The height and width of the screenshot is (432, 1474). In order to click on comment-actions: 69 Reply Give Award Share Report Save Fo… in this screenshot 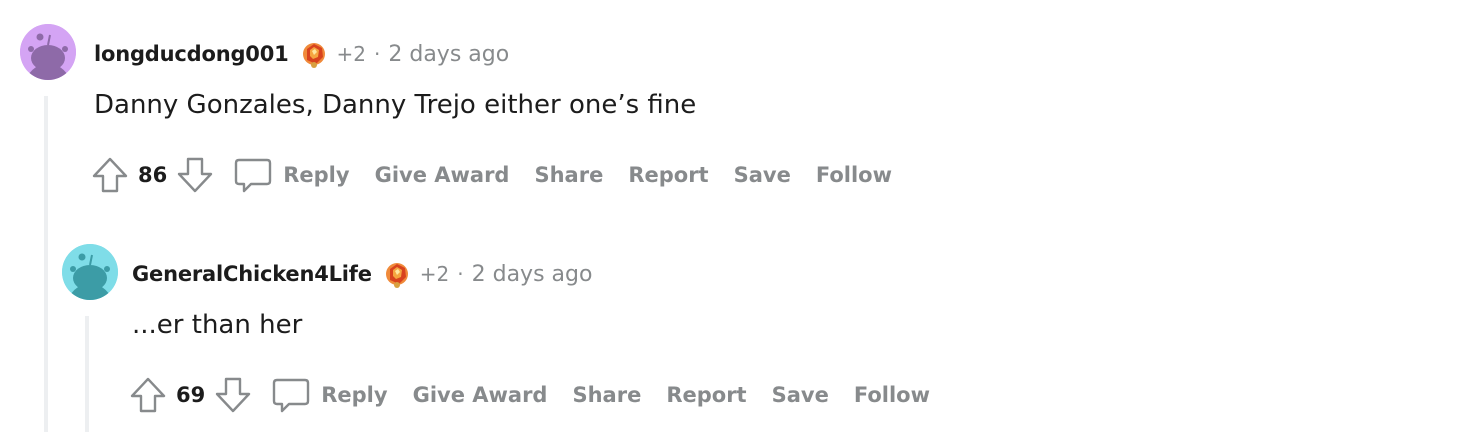, I will do `click(541, 395)`.